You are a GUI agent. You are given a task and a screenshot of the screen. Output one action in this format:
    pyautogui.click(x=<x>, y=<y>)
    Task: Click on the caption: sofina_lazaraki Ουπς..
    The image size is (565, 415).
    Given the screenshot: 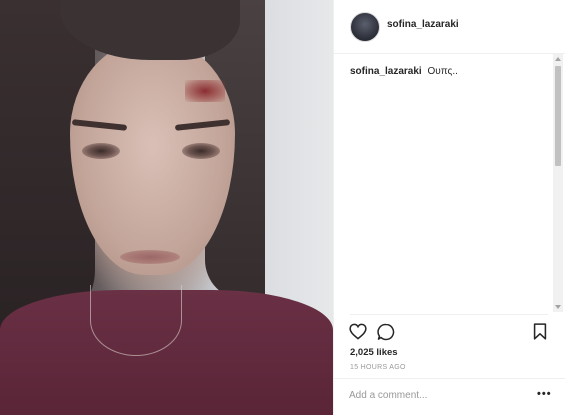 What is the action you would take?
    pyautogui.click(x=404, y=71)
    